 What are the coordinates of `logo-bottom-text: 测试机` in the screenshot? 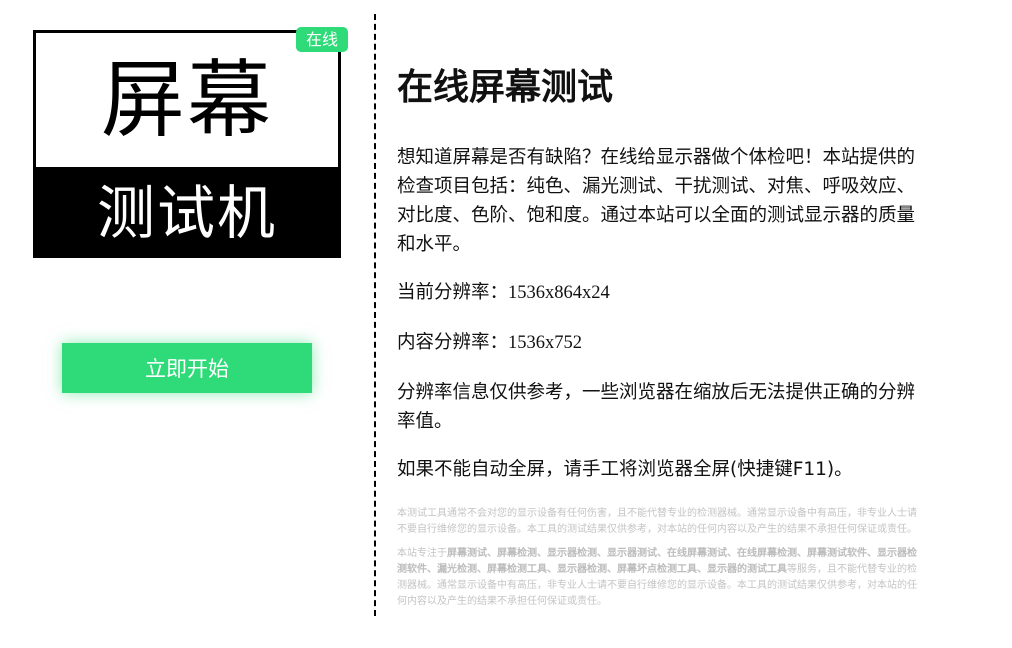 It's located at (187, 212).